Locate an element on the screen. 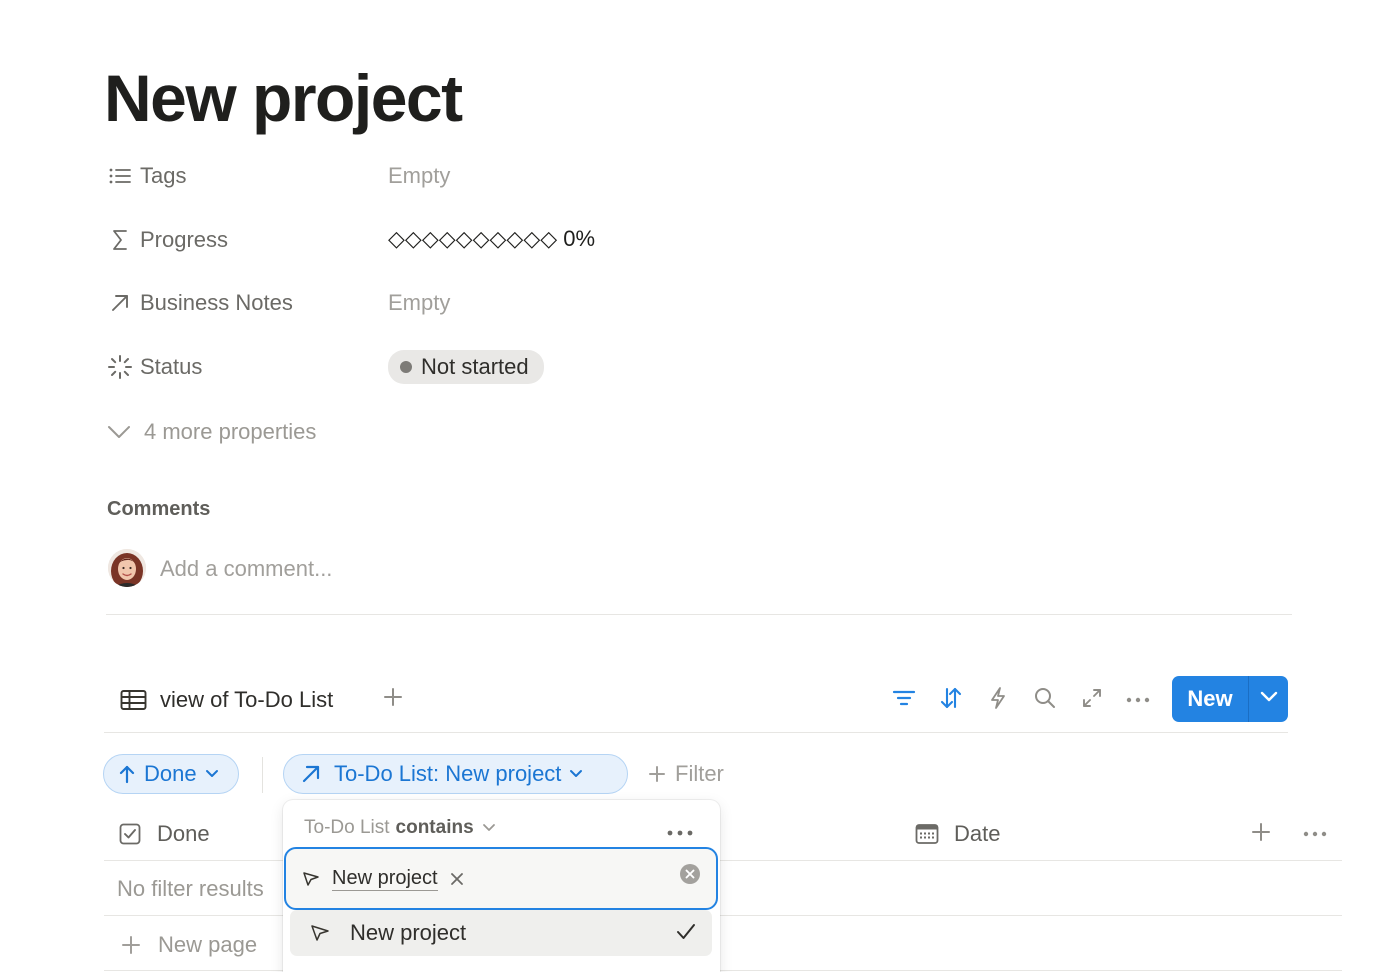 This screenshot has width=1400, height=972. new-button-group: New is located at coordinates (1230, 699).